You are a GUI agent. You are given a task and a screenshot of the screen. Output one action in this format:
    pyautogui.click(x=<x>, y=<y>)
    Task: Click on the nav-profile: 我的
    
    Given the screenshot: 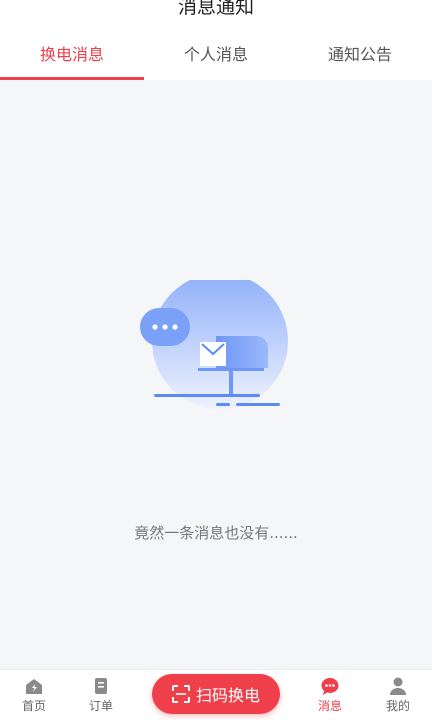 What is the action you would take?
    pyautogui.click(x=398, y=695)
    